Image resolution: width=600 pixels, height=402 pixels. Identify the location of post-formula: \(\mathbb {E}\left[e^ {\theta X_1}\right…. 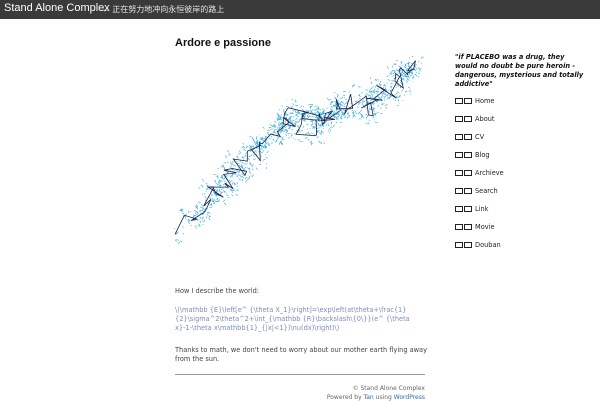
(301, 319).